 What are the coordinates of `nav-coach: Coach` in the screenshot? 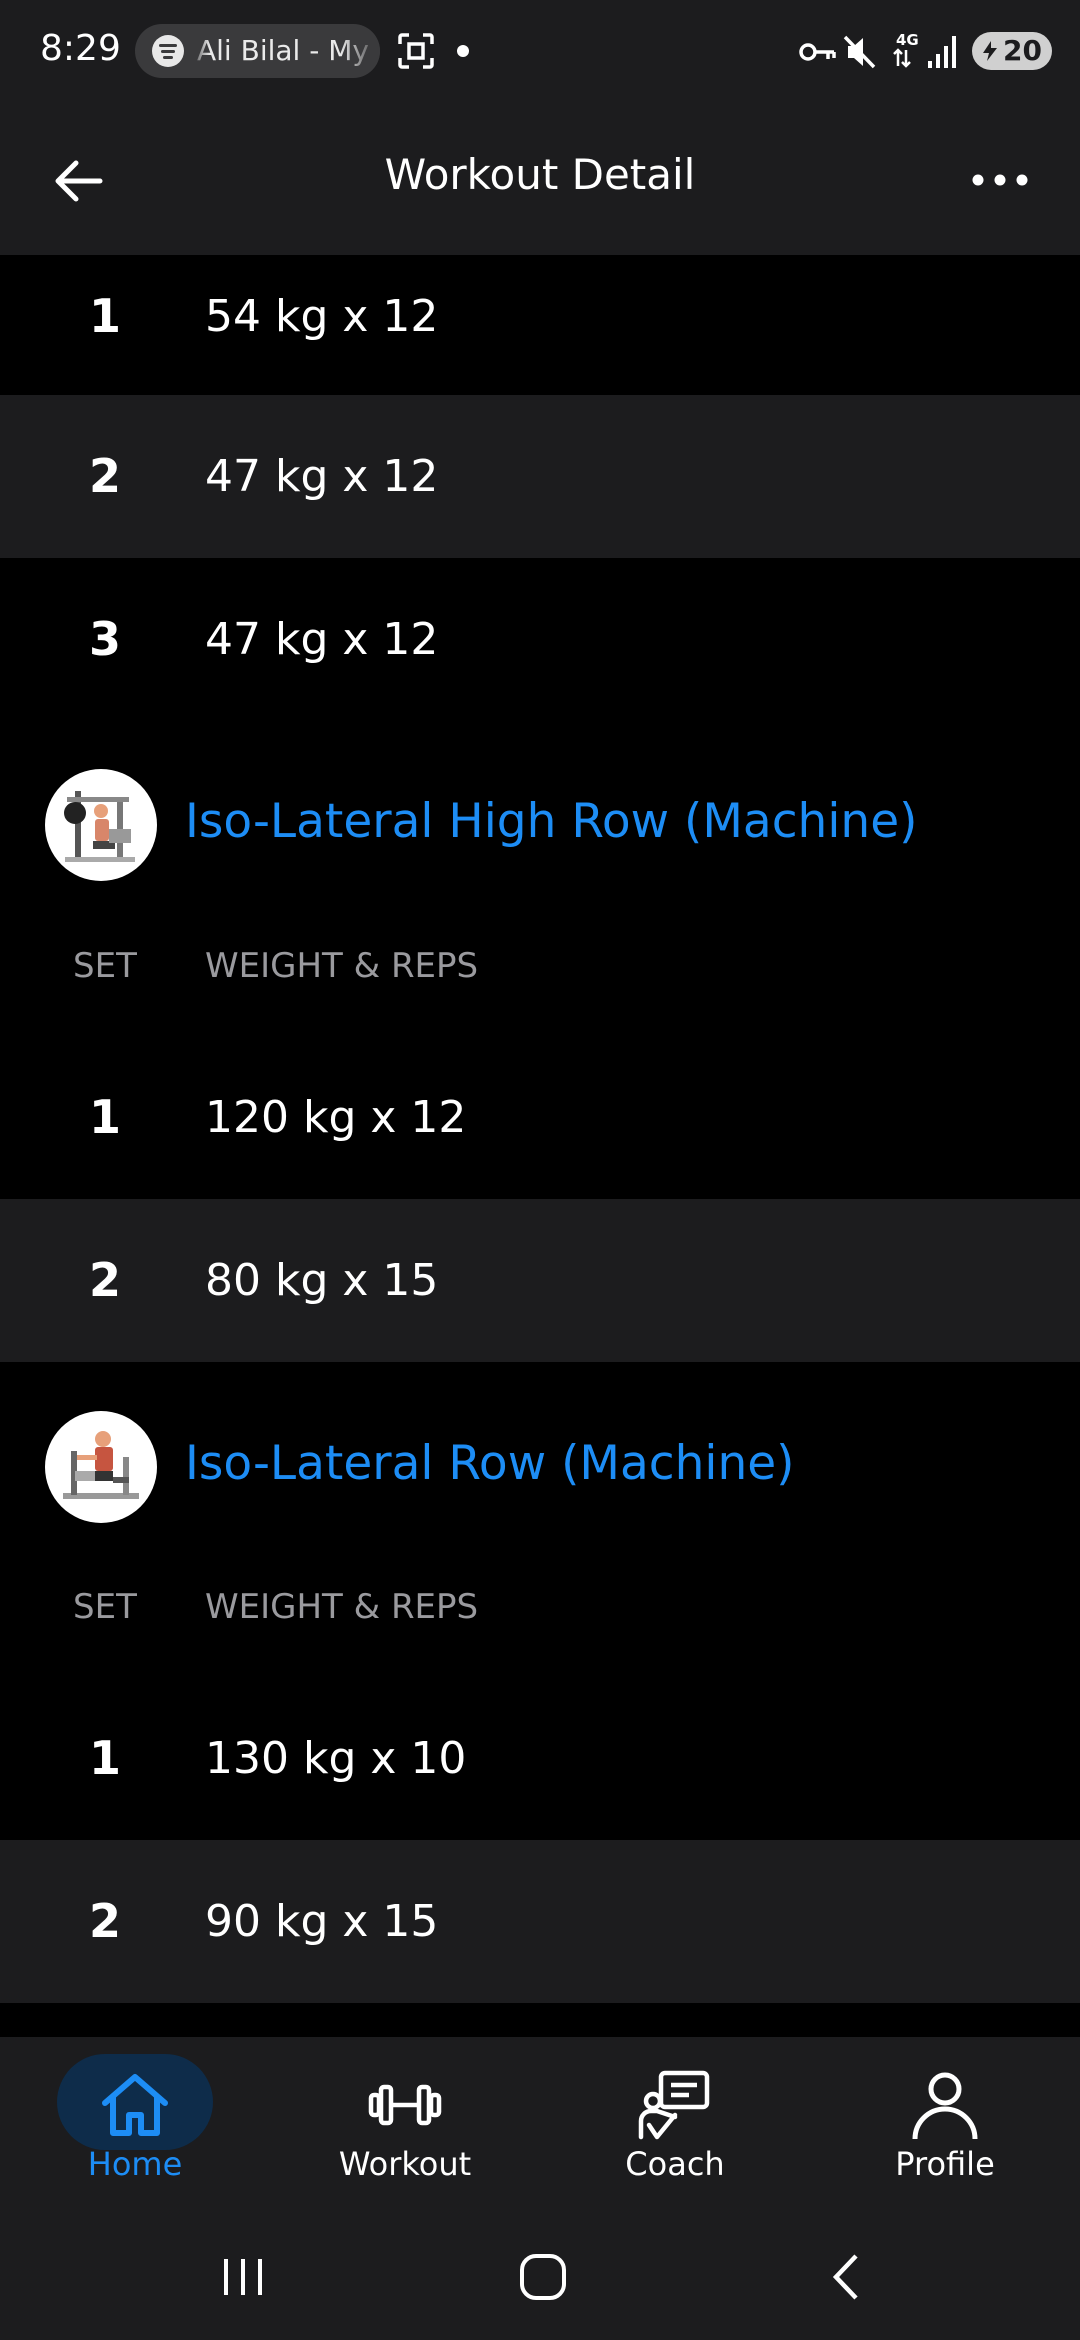 It's located at (675, 2124).